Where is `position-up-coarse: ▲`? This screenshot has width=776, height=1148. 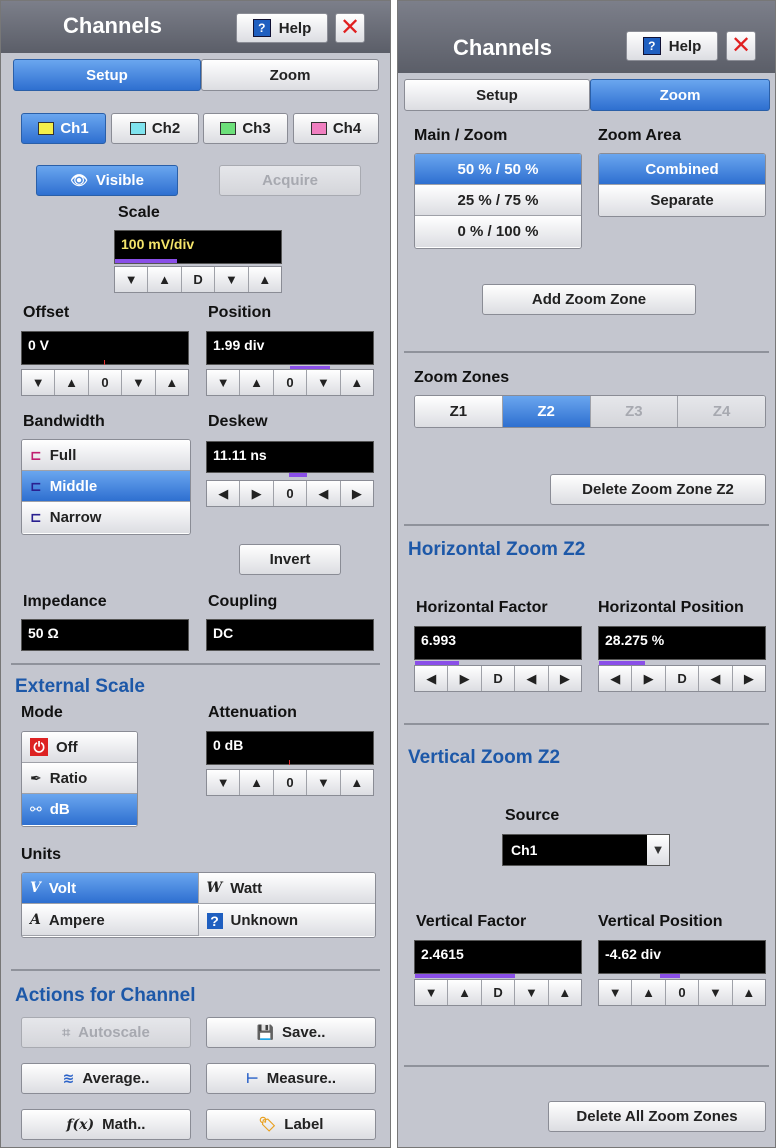
position-up-coarse: ▲ is located at coordinates (257, 382).